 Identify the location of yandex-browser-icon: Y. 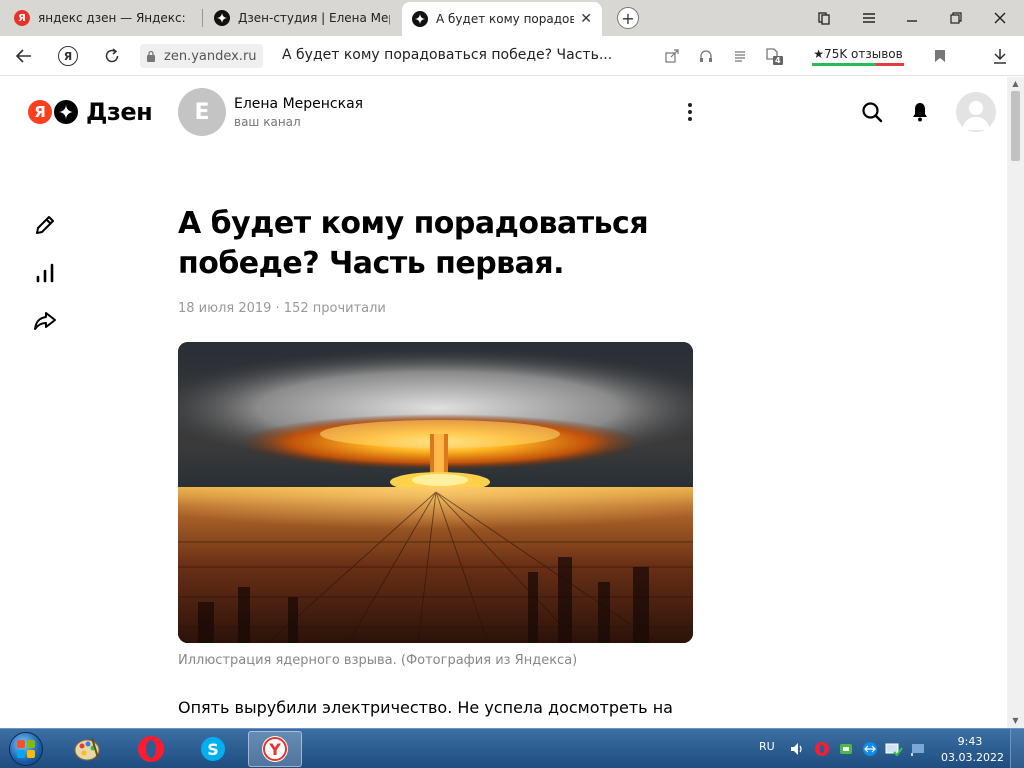
(275, 749).